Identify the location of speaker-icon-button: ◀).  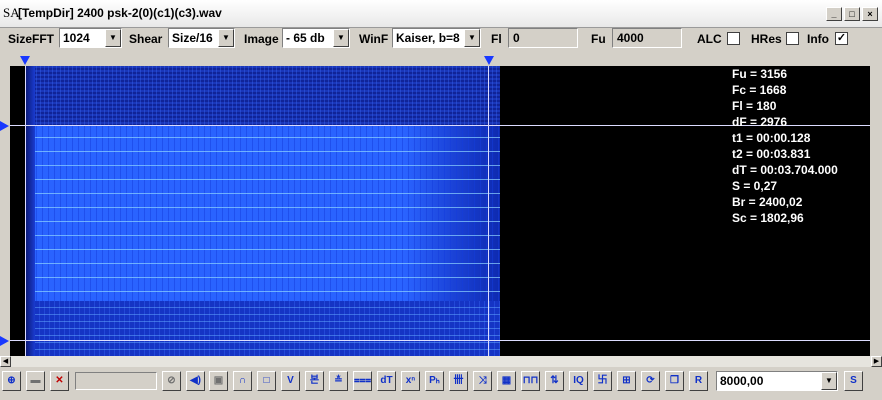
(195, 381).